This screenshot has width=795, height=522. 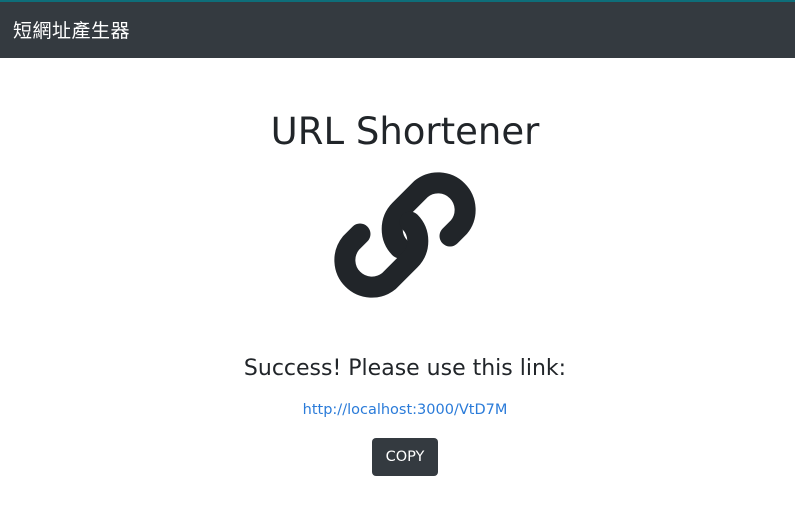 I want to click on short-url-link: http://localhost:3000/VtD7M, so click(x=397, y=410).